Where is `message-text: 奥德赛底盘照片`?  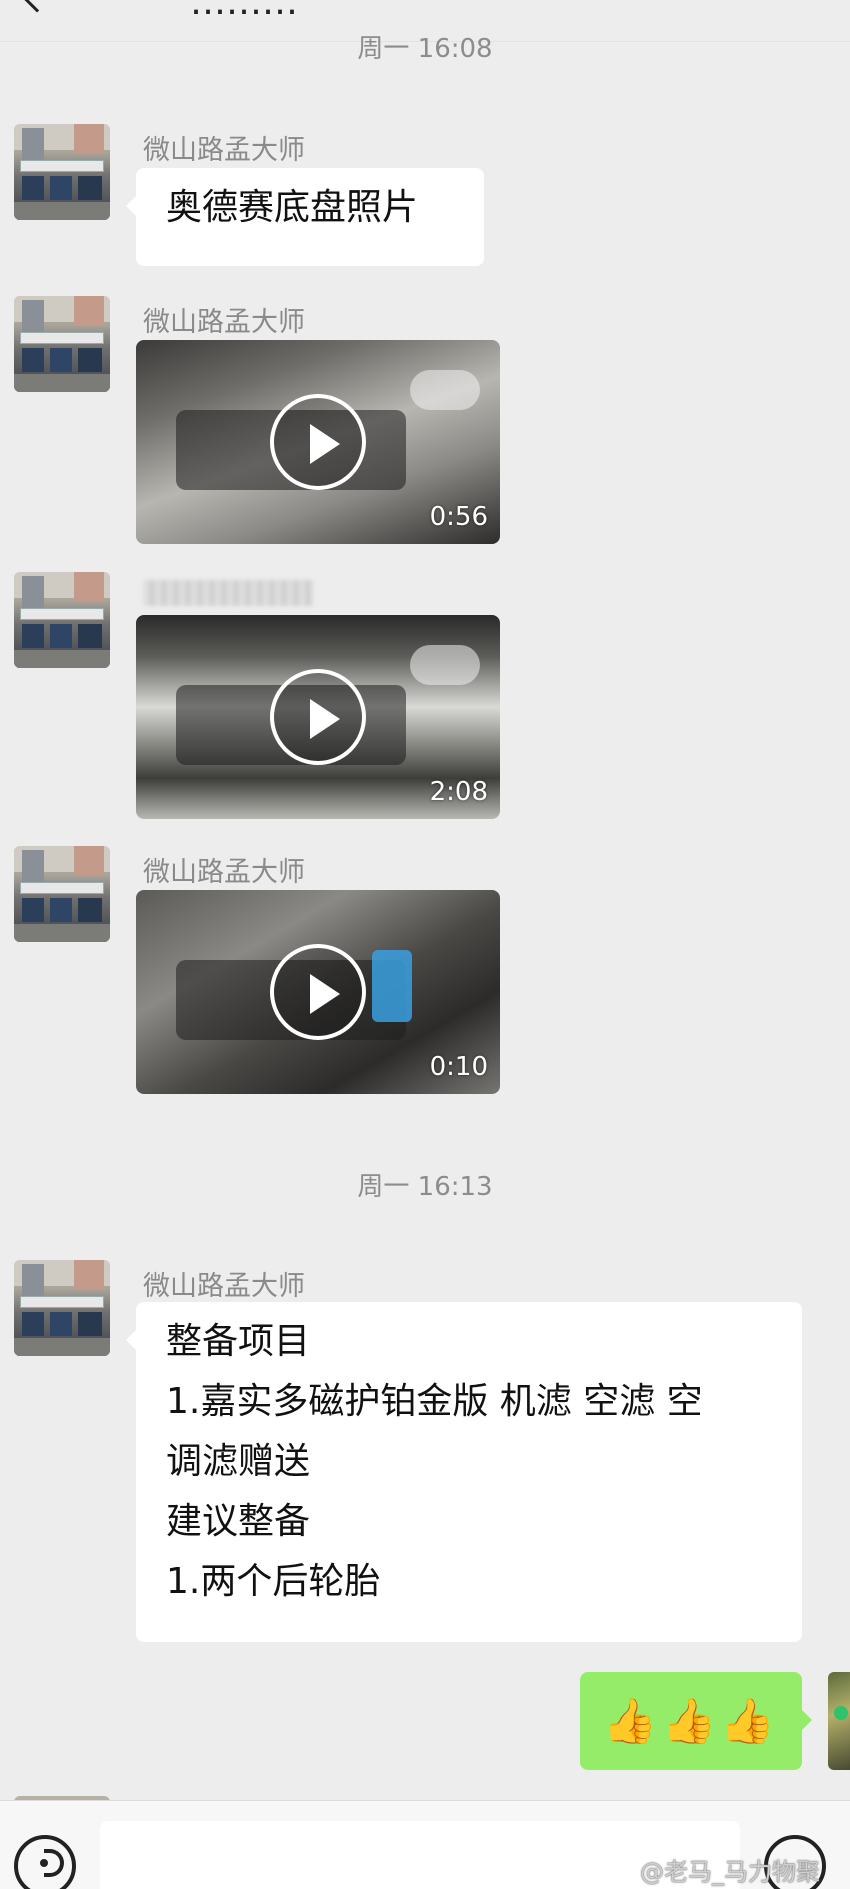 message-text: 奥德赛底盘照片 is located at coordinates (292, 207).